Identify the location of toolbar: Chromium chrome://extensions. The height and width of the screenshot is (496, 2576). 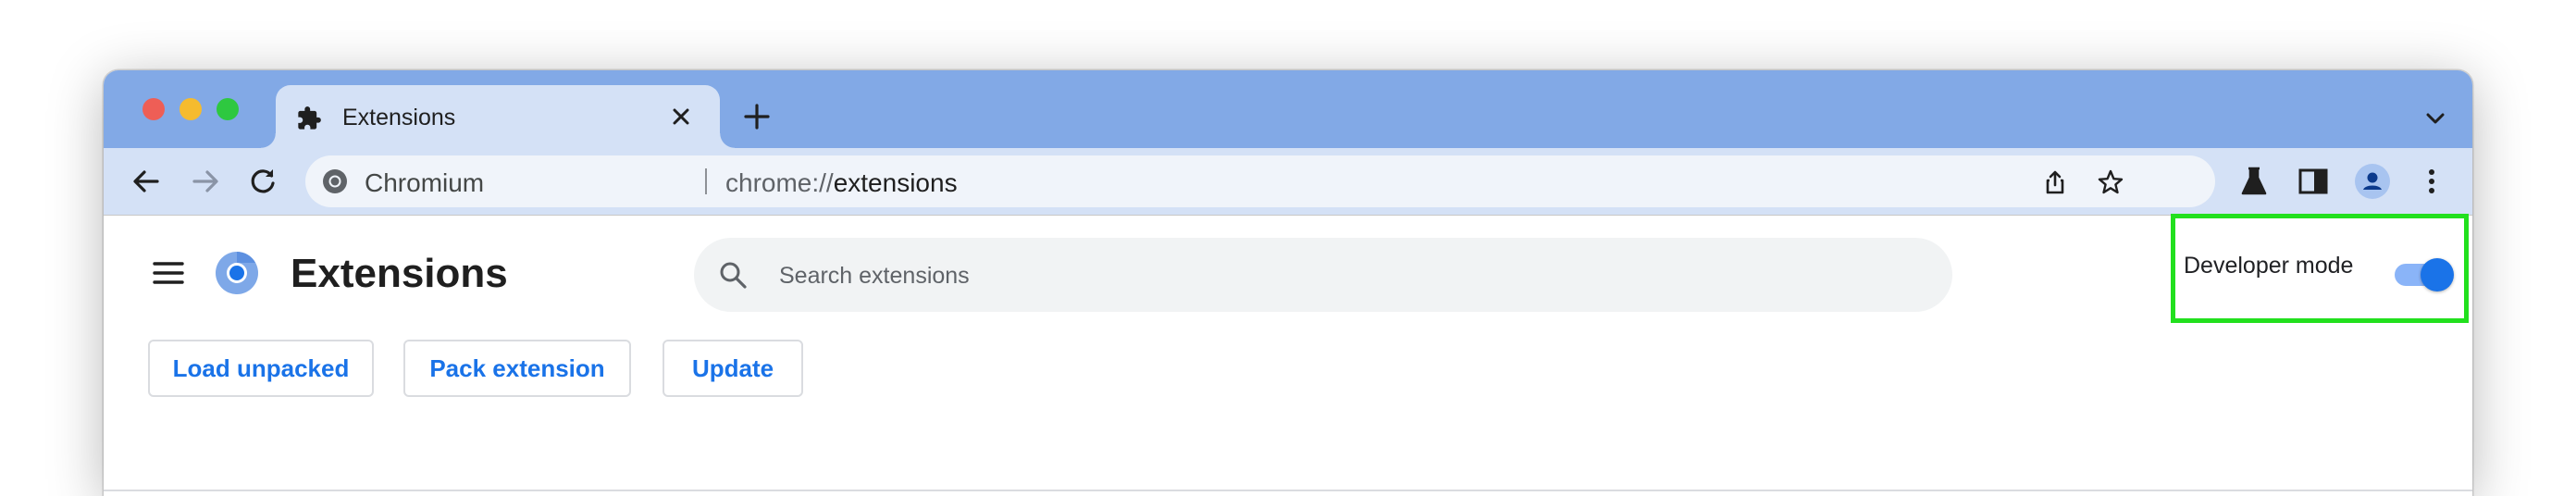
(1288, 181).